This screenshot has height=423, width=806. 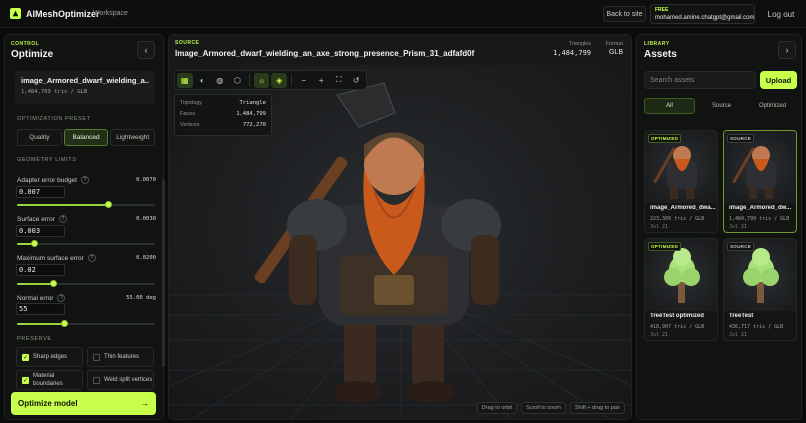 What do you see at coordinates (339, 80) in the screenshot?
I see `fit-icon: ⛶` at bounding box center [339, 80].